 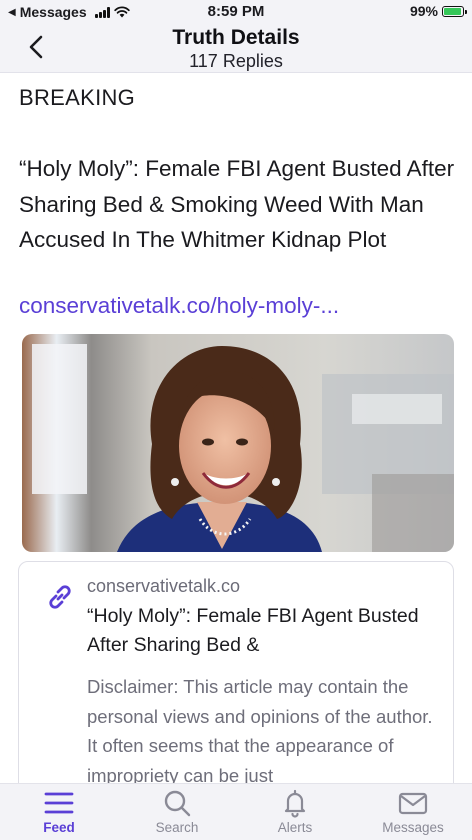 I want to click on battery-percent: 99%, so click(x=423, y=11).